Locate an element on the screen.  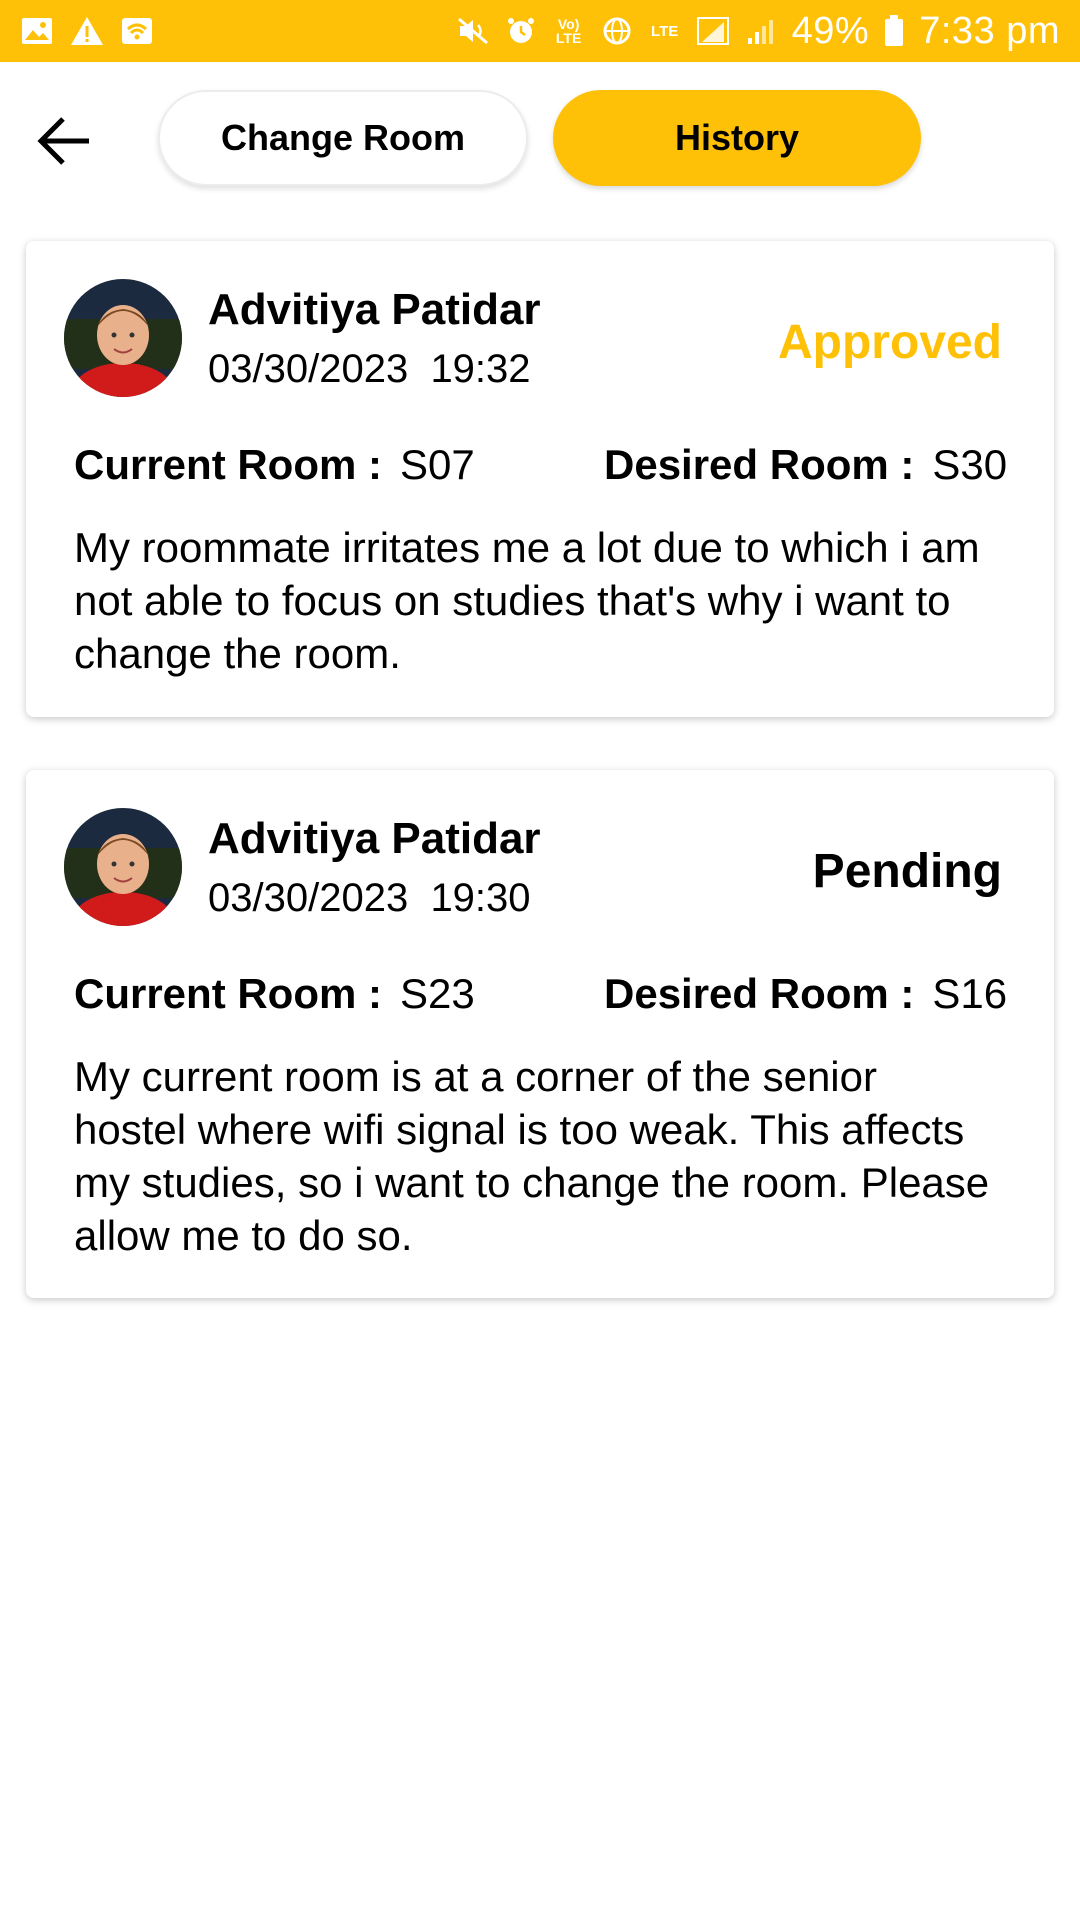
mute-icon is located at coordinates (473, 31).